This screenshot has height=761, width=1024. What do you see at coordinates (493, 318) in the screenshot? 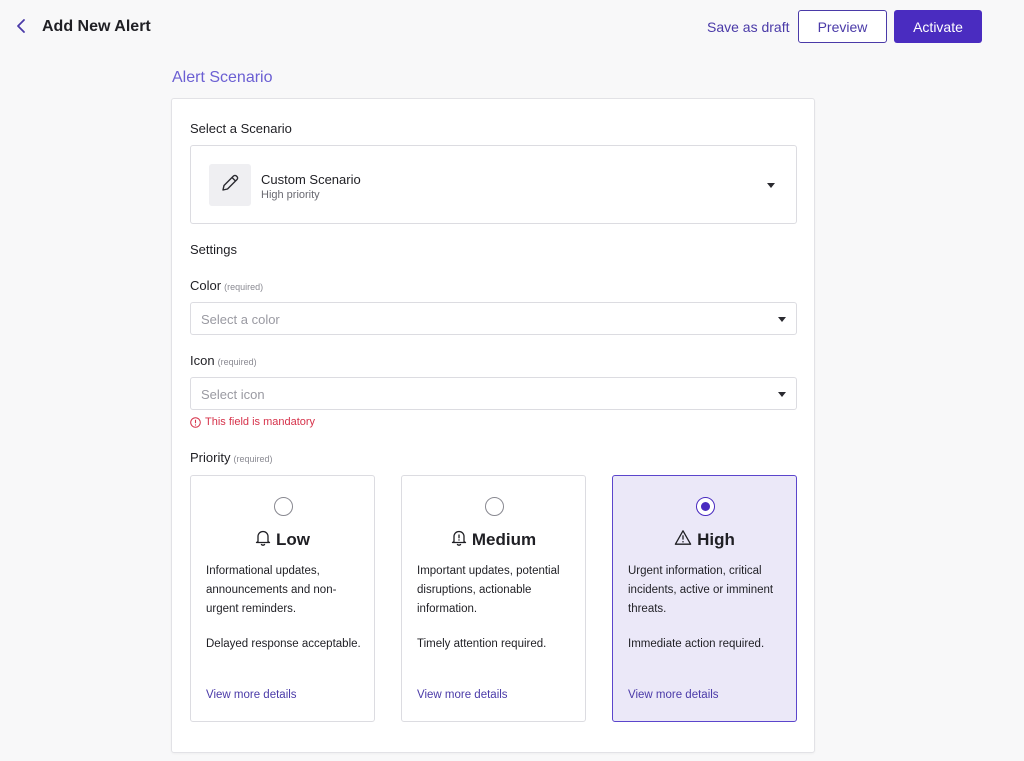
I see `color-select: Select a color` at bounding box center [493, 318].